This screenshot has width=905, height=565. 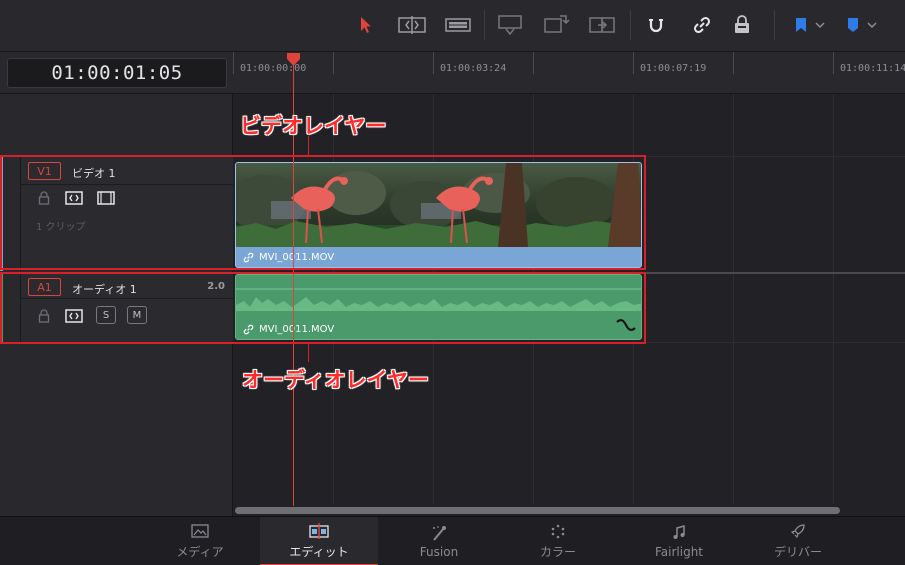 What do you see at coordinates (366, 25) in the screenshot?
I see `selection-arrow-icon` at bounding box center [366, 25].